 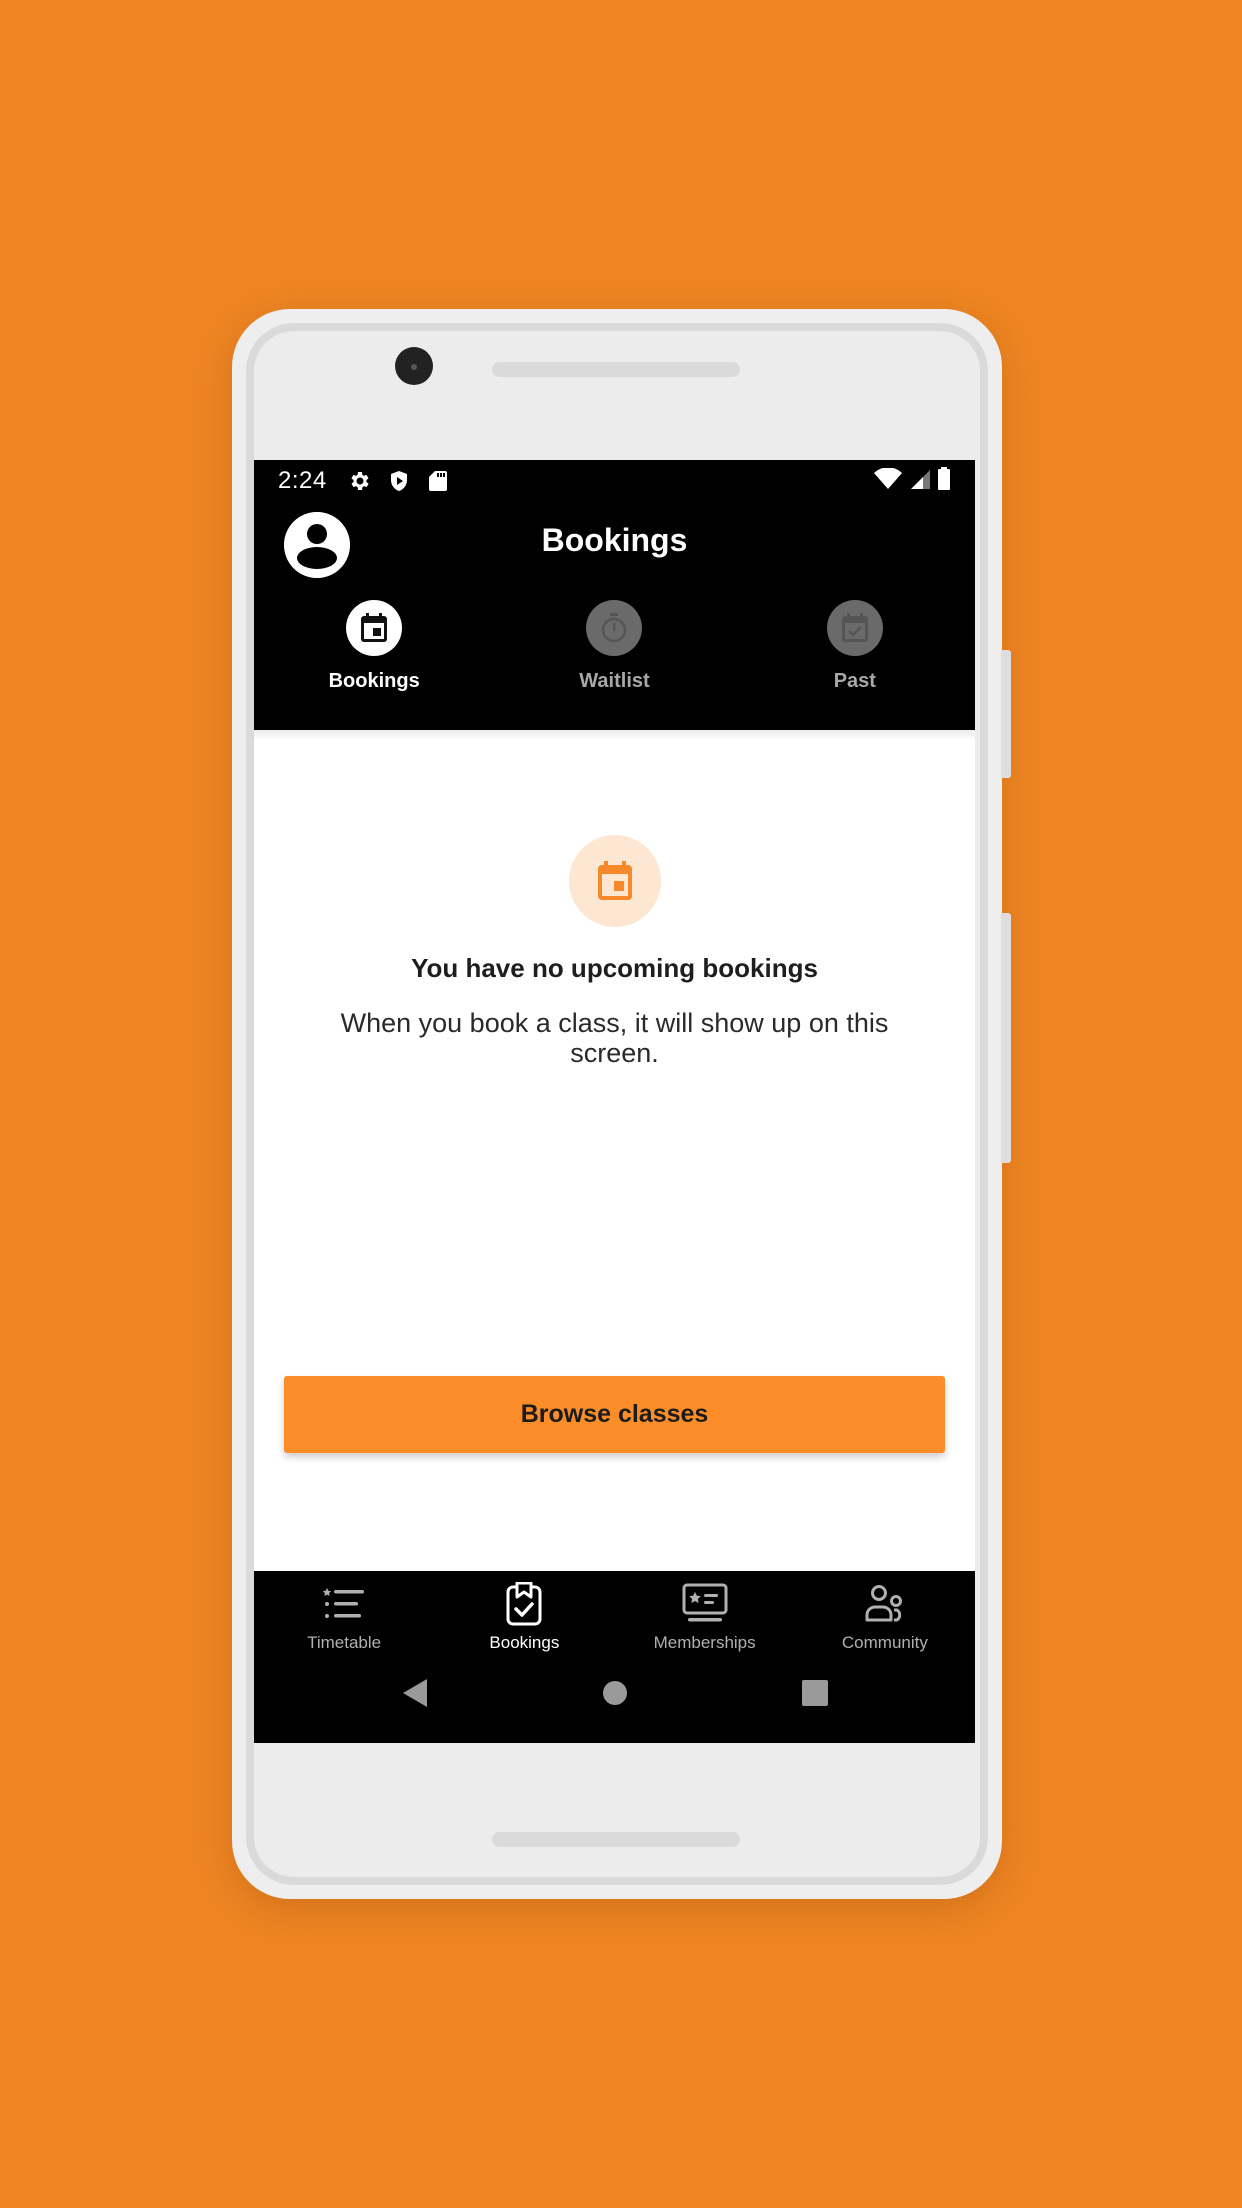 I want to click on list-star-icon, so click(x=344, y=1604).